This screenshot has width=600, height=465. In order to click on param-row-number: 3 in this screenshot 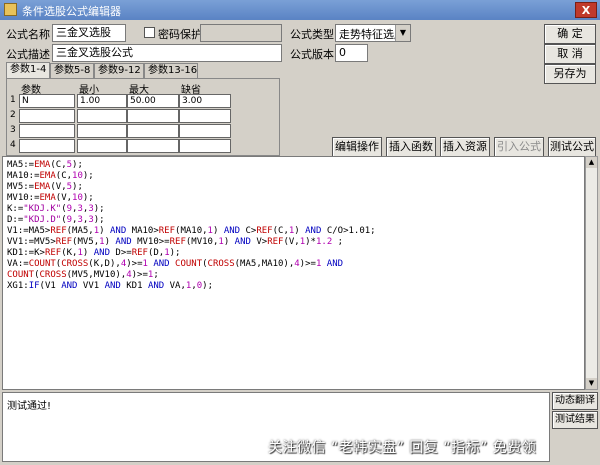, I will do `click(13, 130)`.